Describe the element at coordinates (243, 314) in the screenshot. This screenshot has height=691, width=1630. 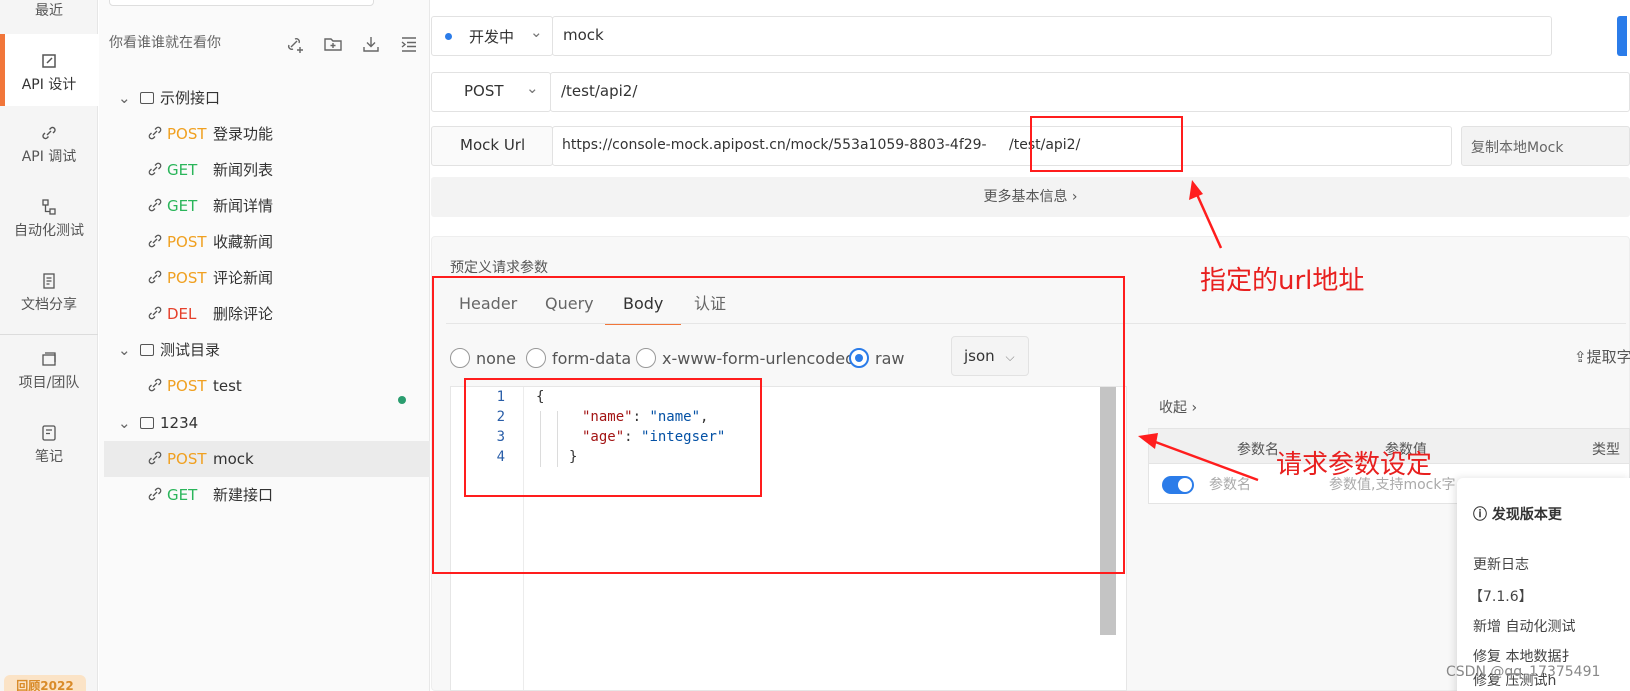
I see `api-label: 删除评论` at that location.